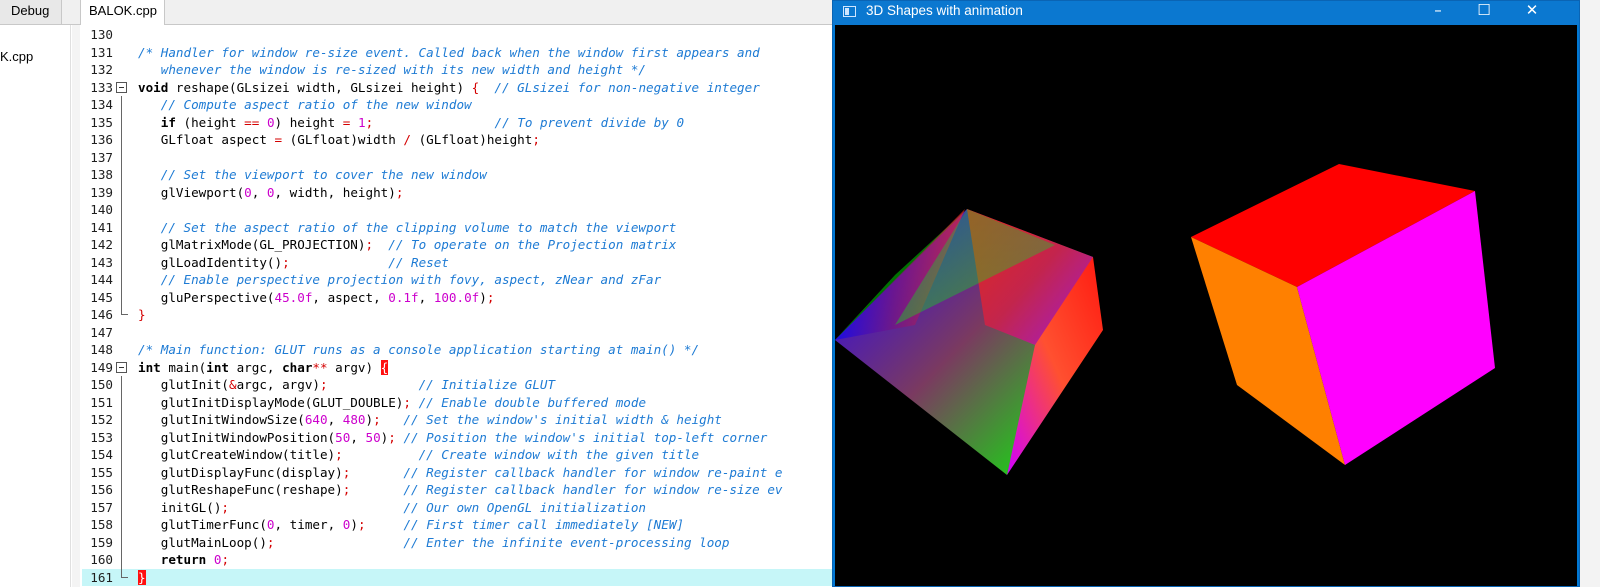 This screenshot has height=587, width=1600. I want to click on minimize-button: –, so click(1438, 13).